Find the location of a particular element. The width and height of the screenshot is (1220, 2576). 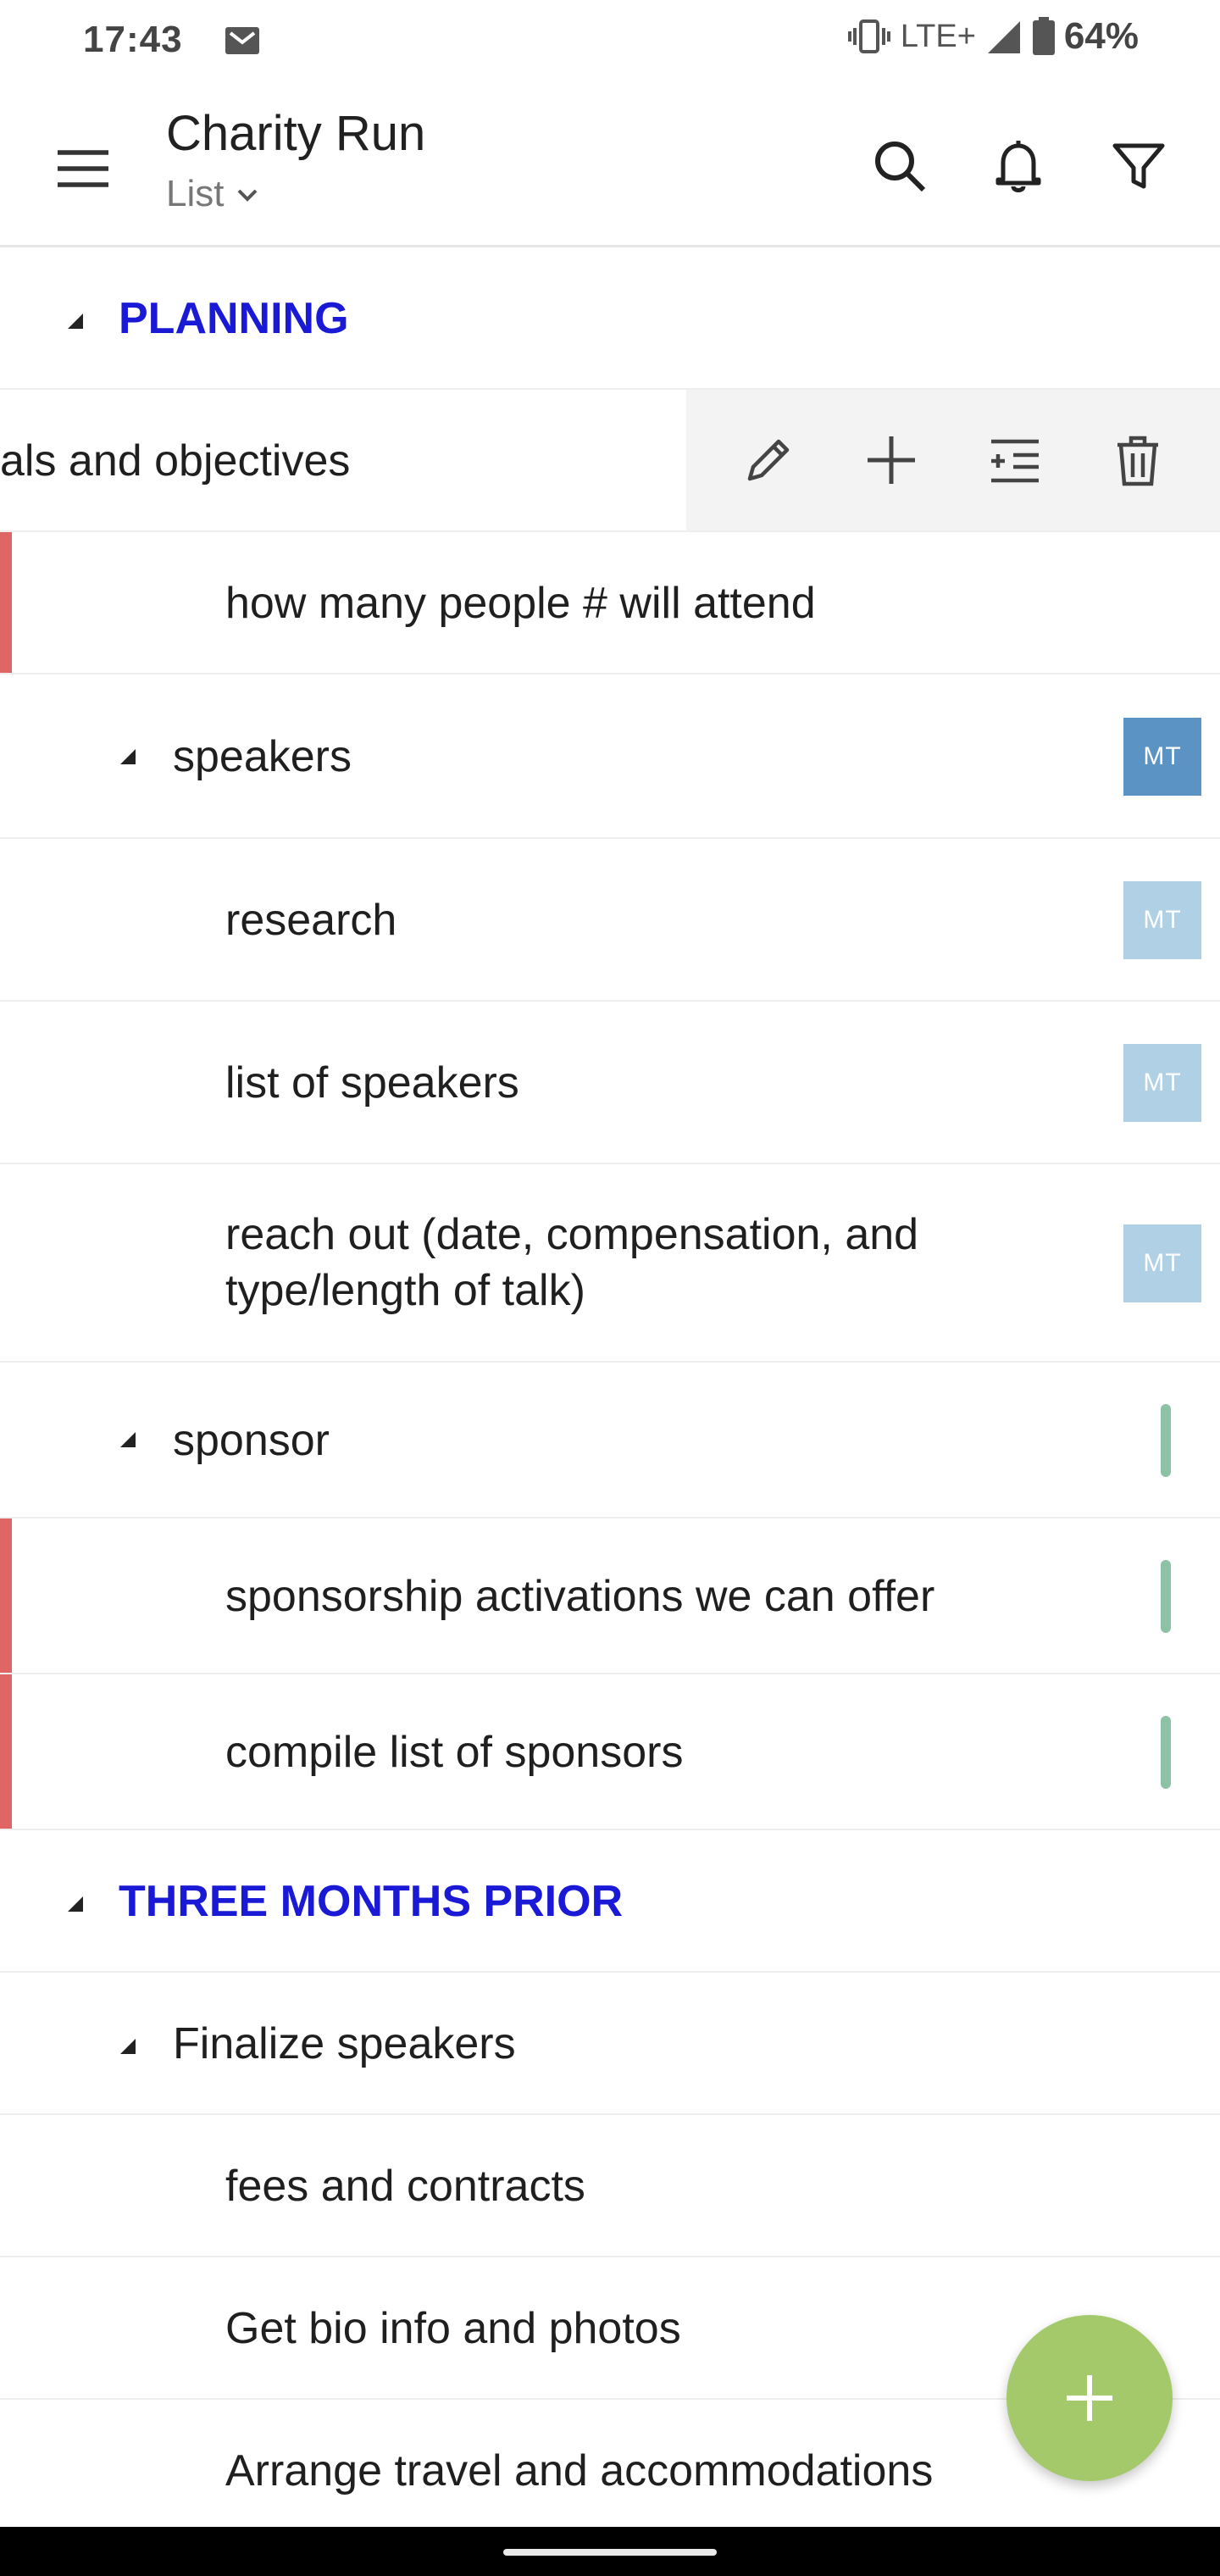

edit-button is located at coordinates (768, 460).